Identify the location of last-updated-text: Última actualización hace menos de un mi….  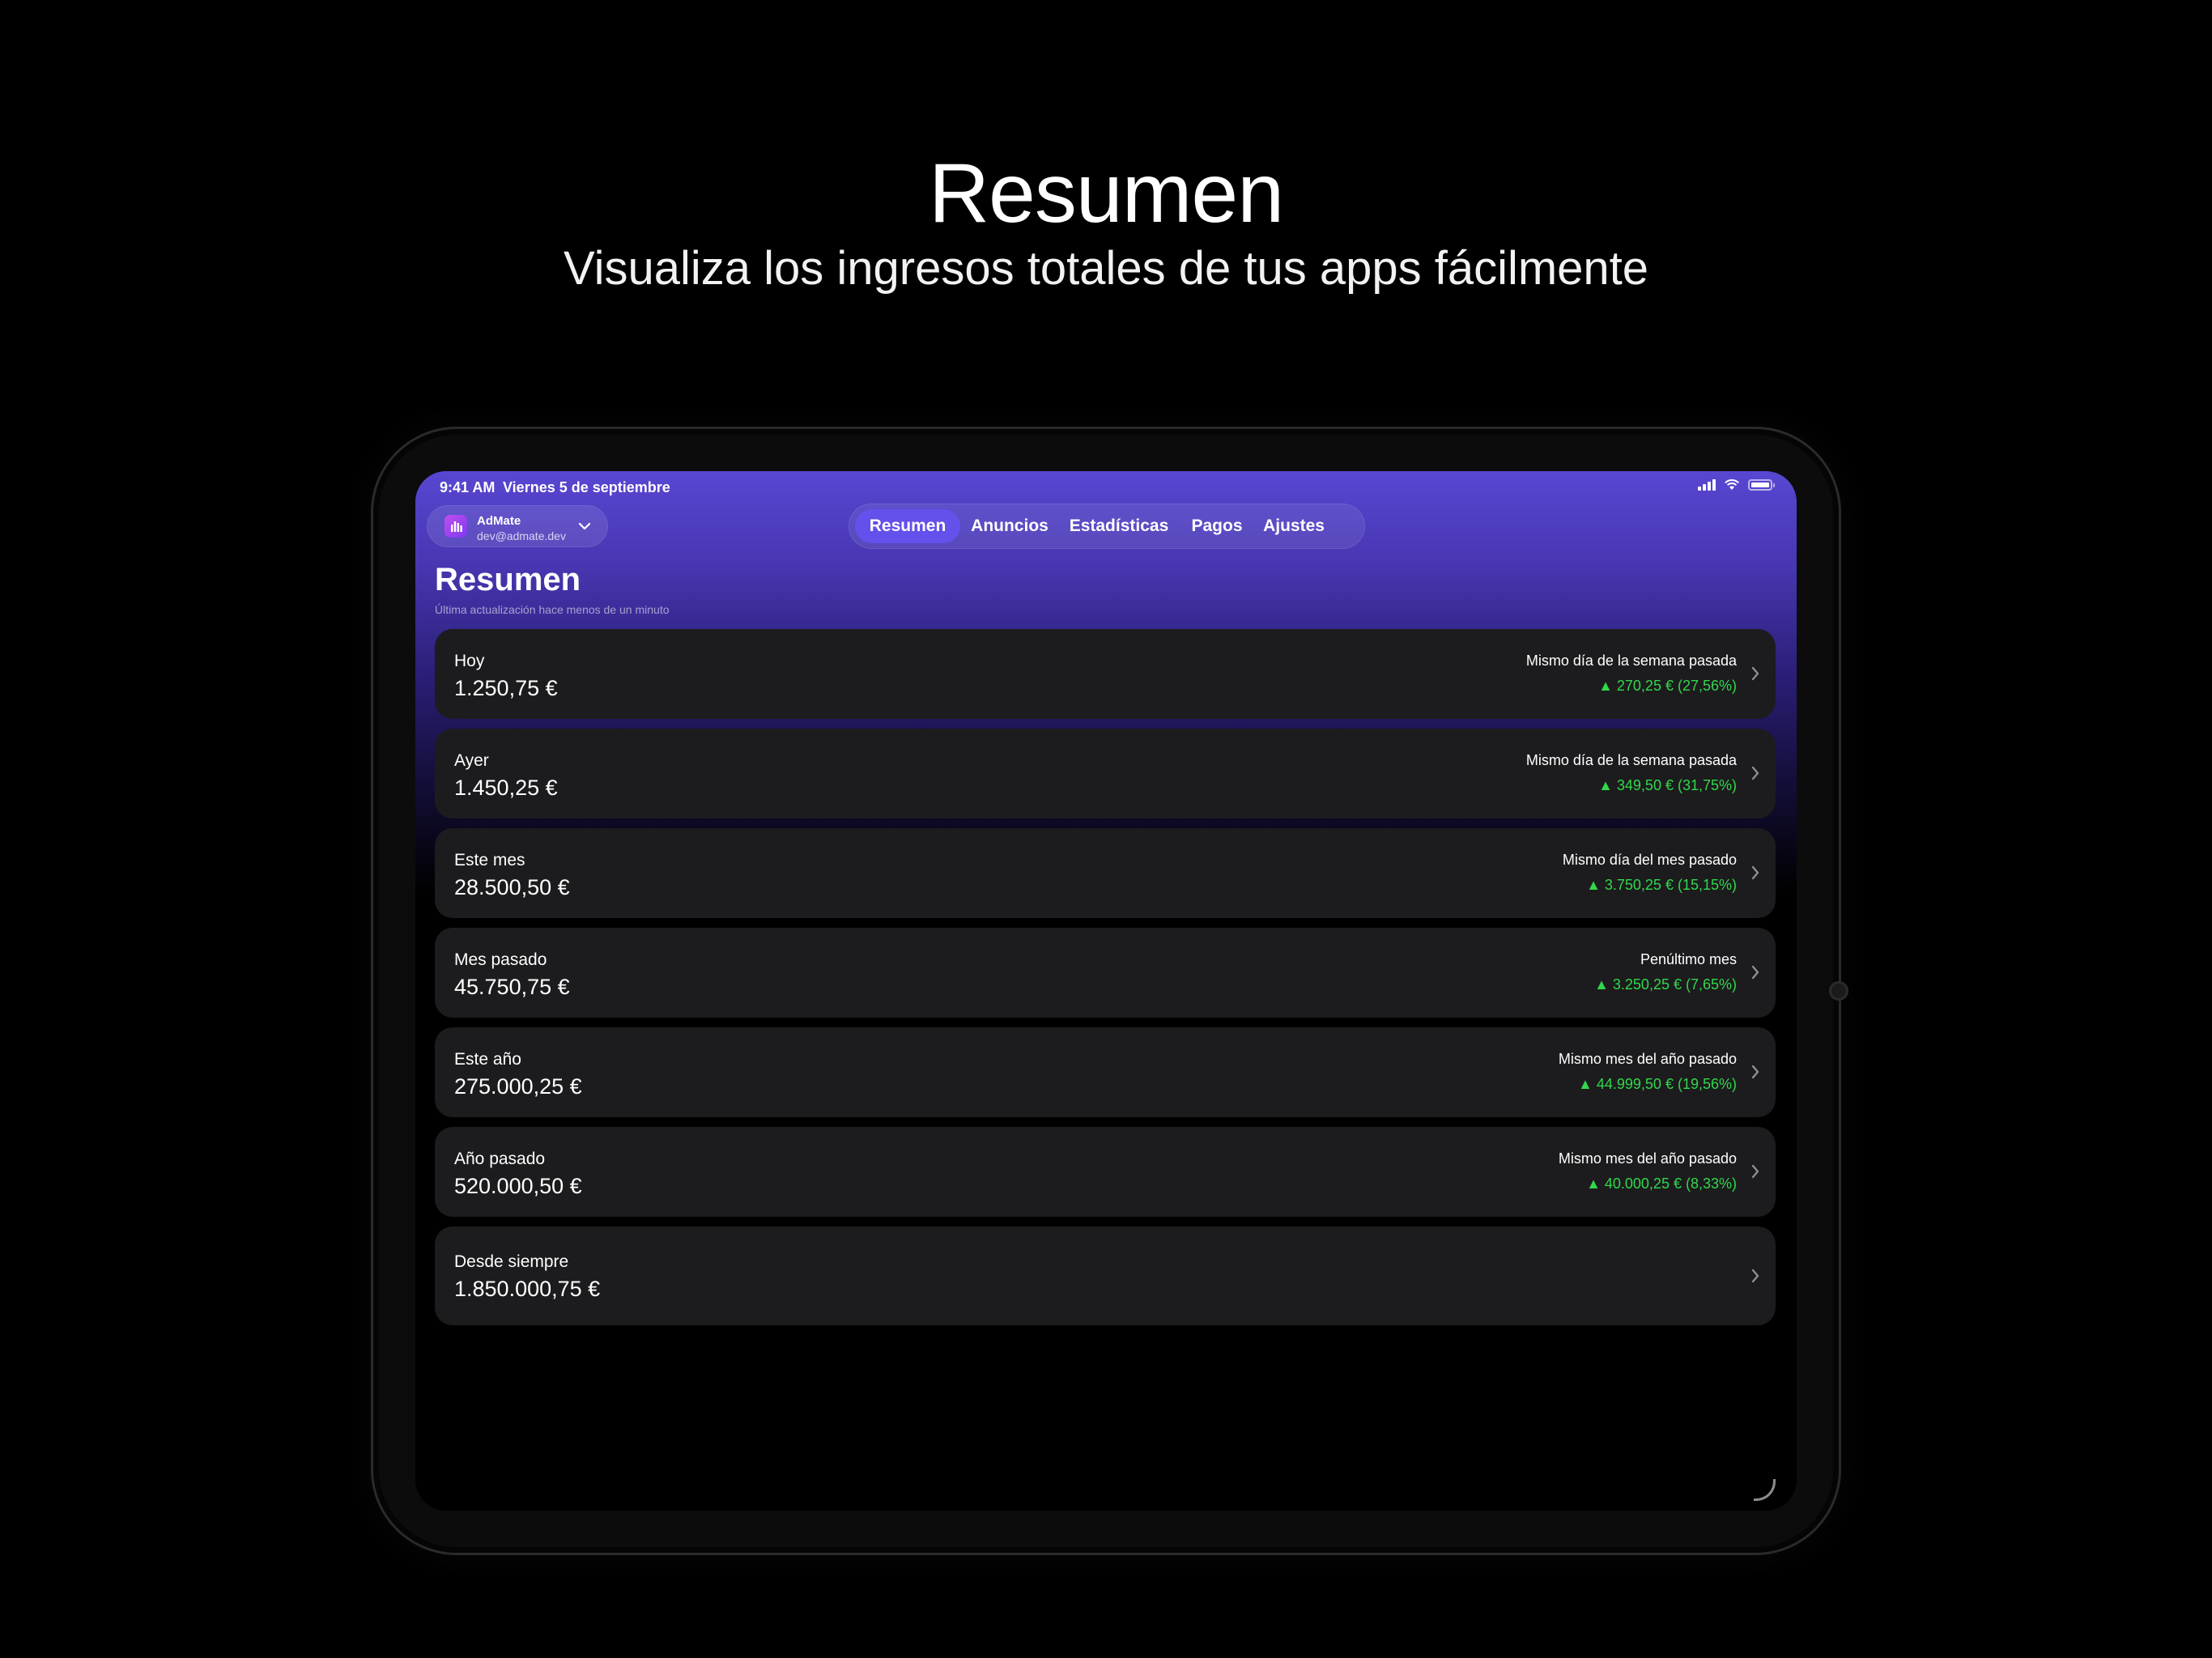
(552, 609).